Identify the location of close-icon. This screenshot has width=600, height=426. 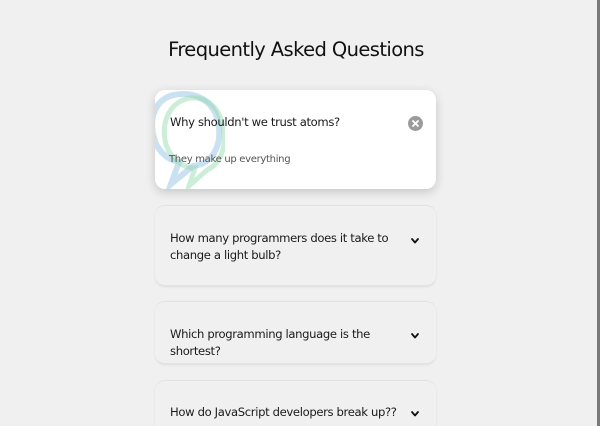
(415, 123).